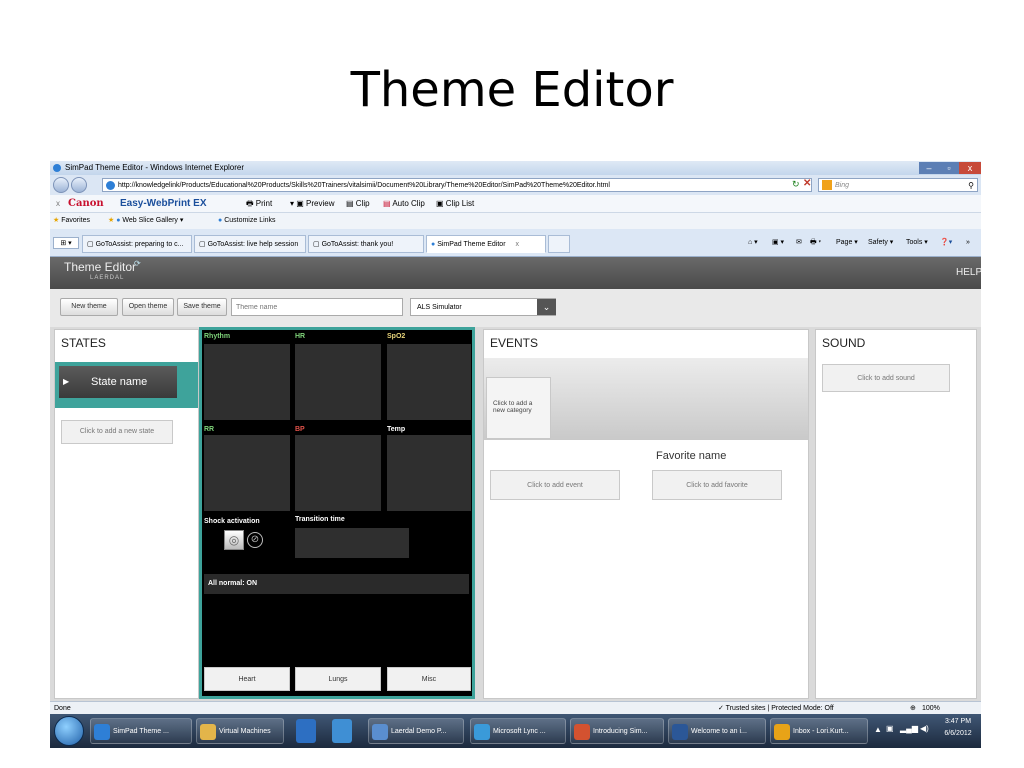  What do you see at coordinates (245, 731) in the screenshot?
I see `taskbar-label: Virtual Machines` at bounding box center [245, 731].